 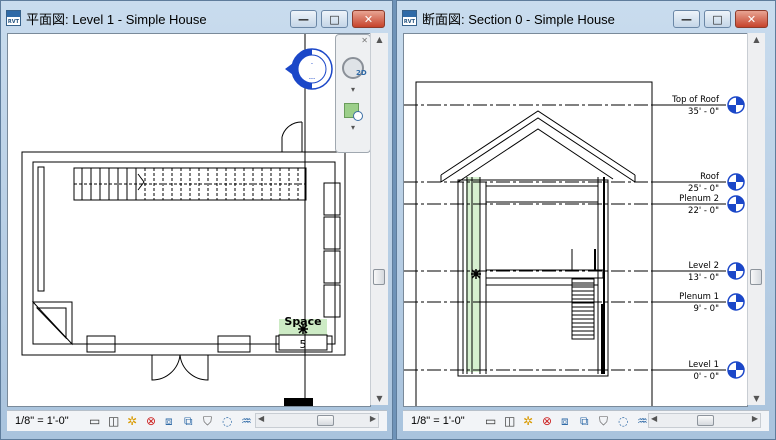 What do you see at coordinates (703, 189) in the screenshot?
I see `level-elevation: 25' - 0"` at bounding box center [703, 189].